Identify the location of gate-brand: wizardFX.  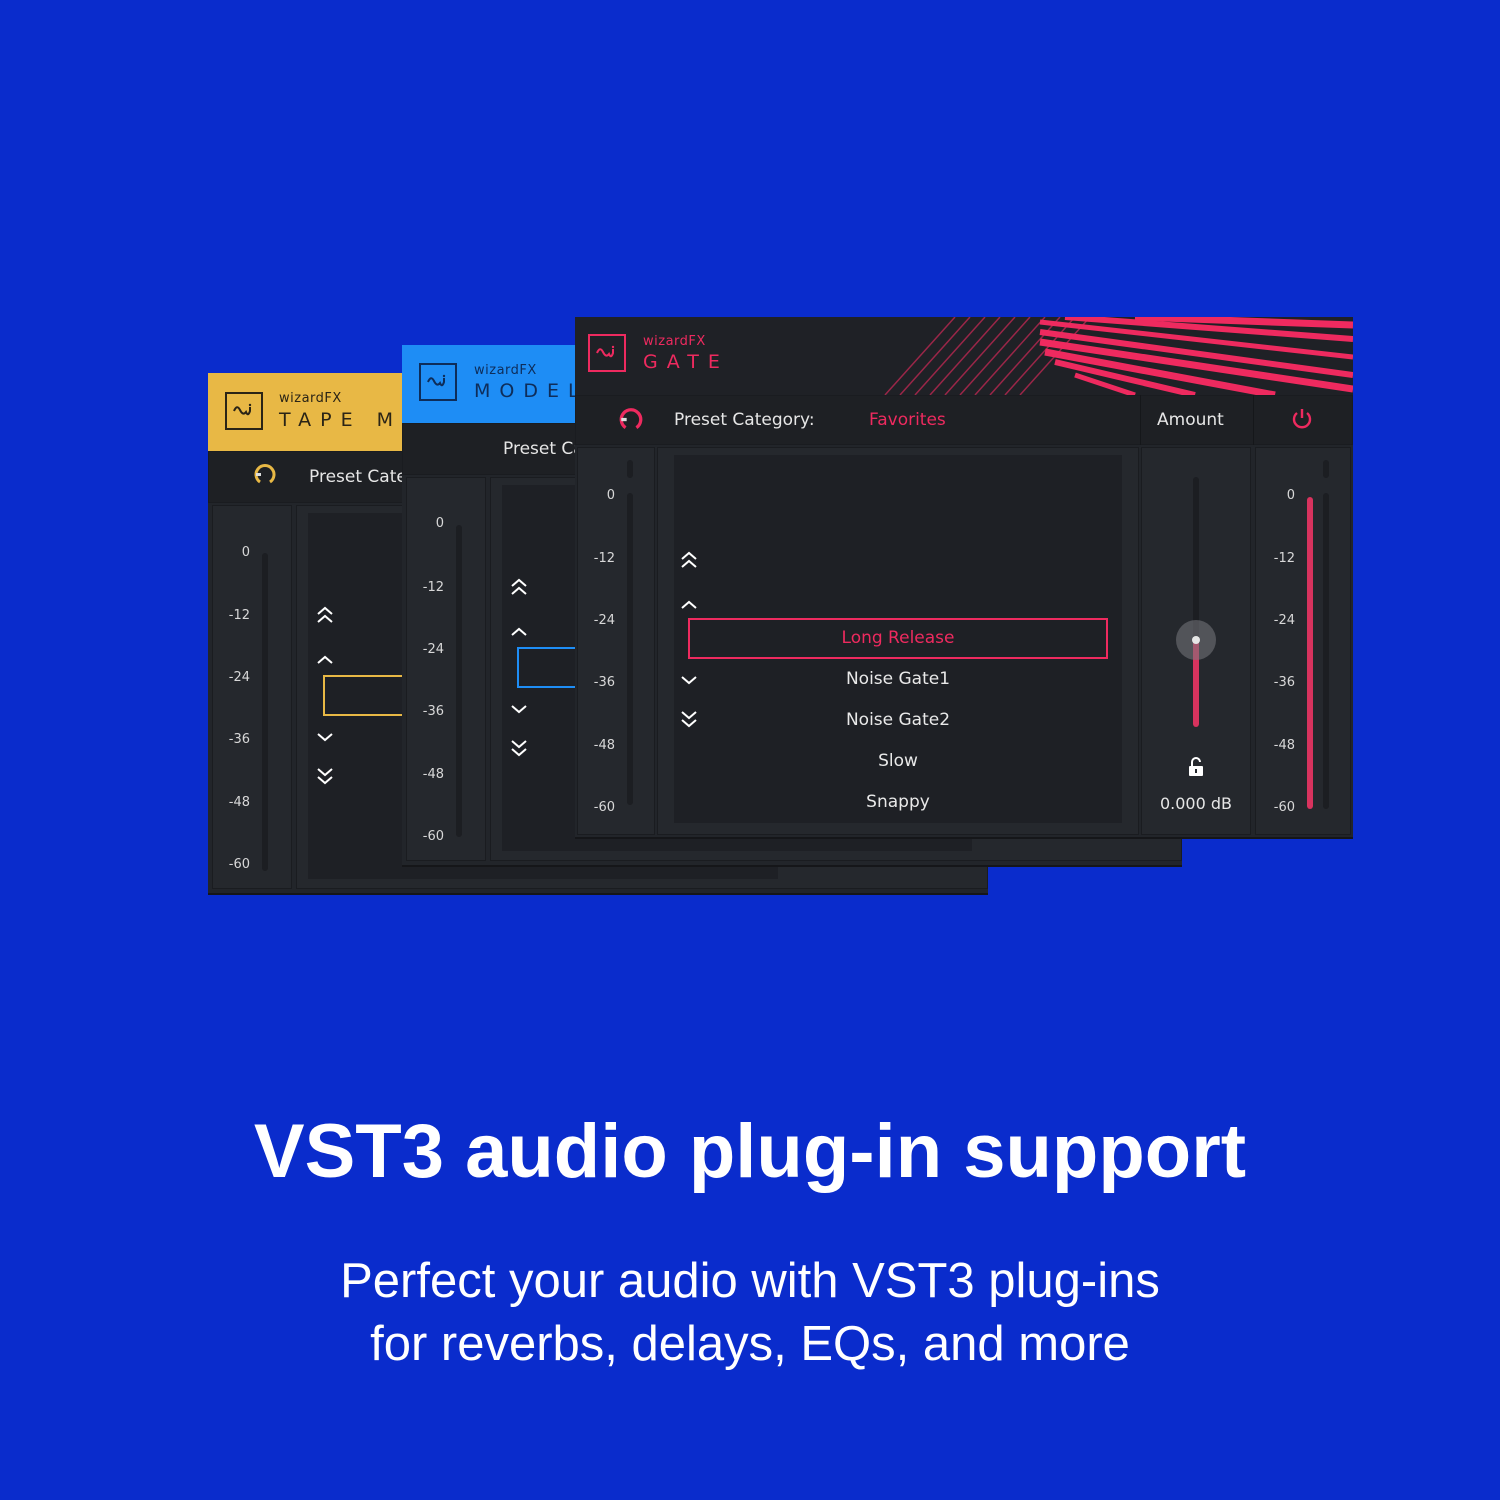
(674, 341).